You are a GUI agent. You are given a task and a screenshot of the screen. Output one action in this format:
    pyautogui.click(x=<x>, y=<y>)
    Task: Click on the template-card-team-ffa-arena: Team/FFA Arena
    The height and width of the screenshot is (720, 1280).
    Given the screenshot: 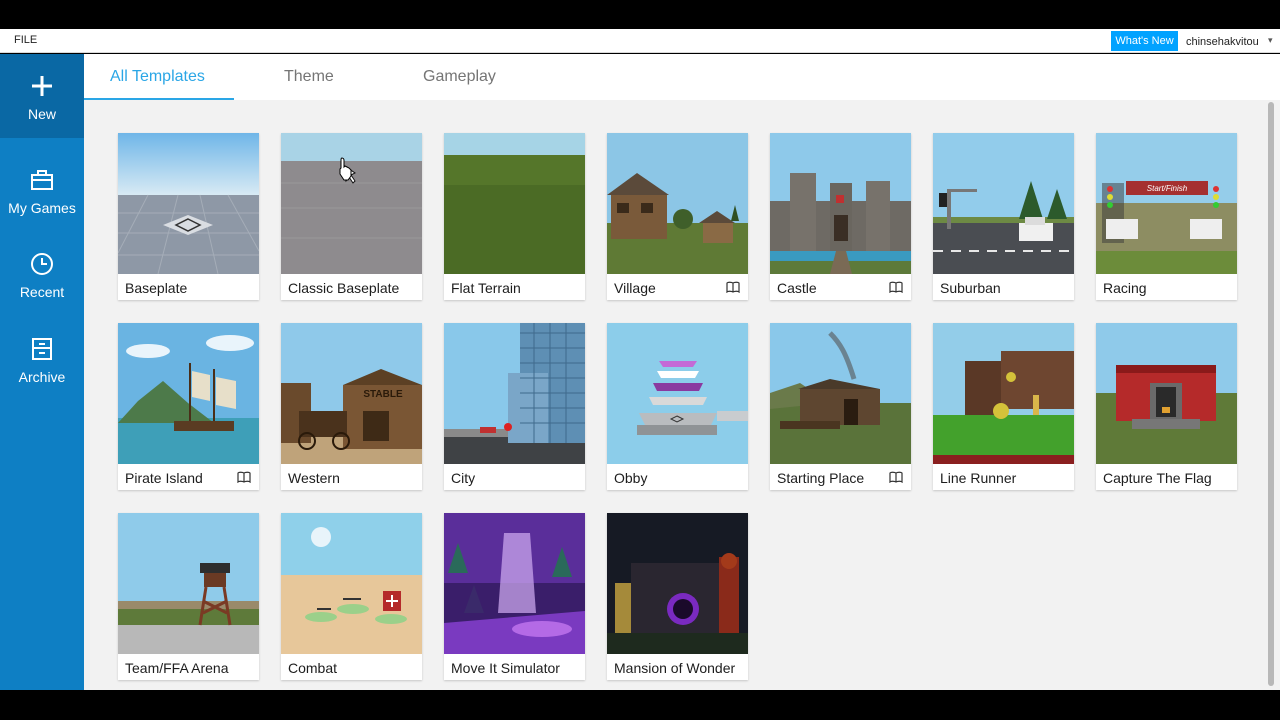 What is the action you would take?
    pyautogui.click(x=188, y=596)
    